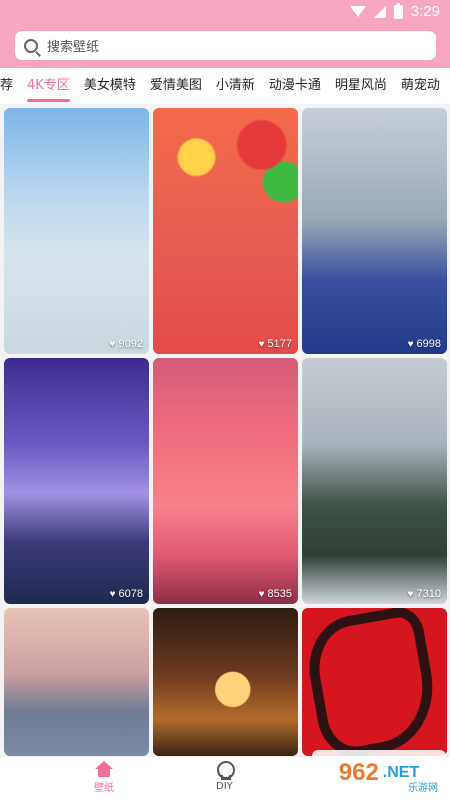 The width and height of the screenshot is (450, 800). I want to click on nav-diy-label: DIY, so click(224, 786).